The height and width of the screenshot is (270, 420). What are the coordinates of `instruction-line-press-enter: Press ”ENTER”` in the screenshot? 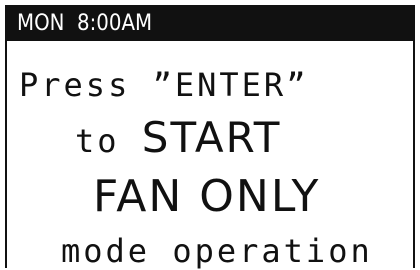 It's located at (164, 85).